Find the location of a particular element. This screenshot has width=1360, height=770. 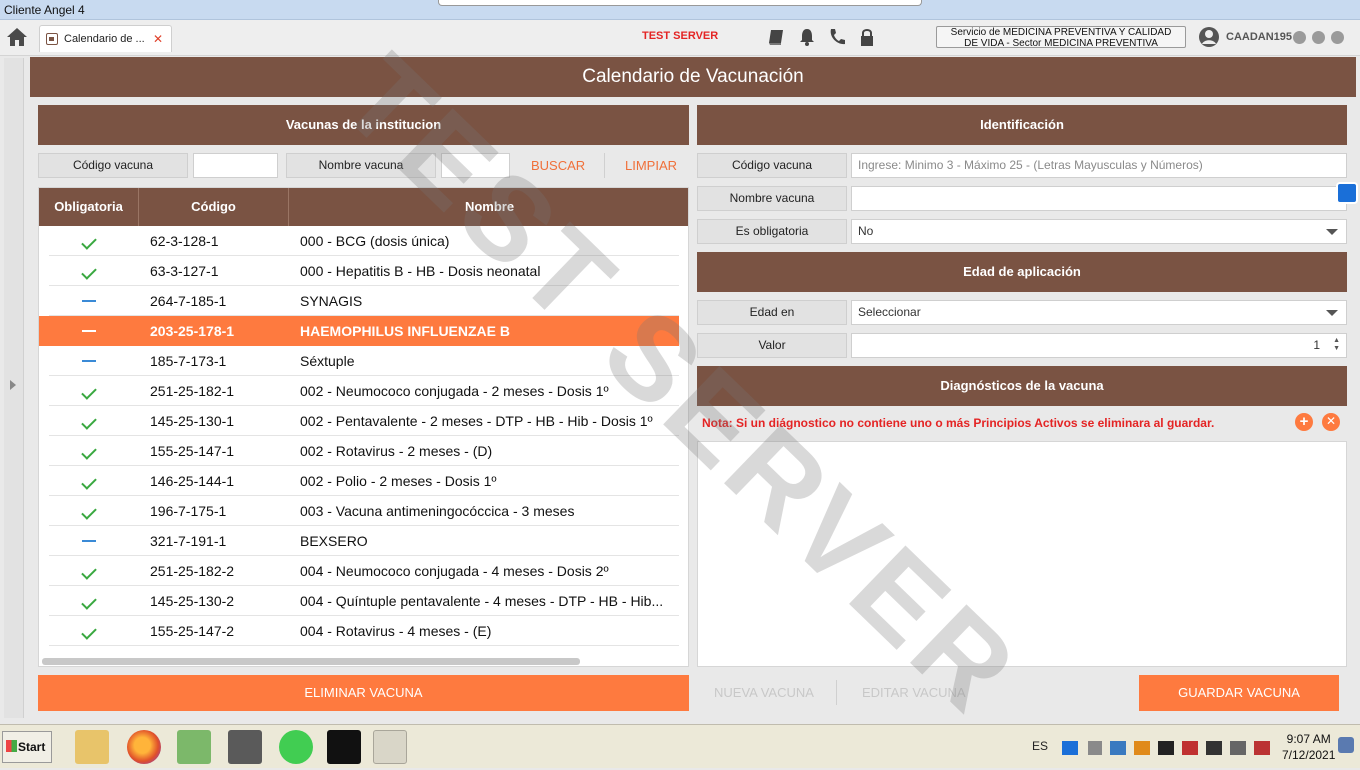

horizontal-scrollbar is located at coordinates (311, 661).